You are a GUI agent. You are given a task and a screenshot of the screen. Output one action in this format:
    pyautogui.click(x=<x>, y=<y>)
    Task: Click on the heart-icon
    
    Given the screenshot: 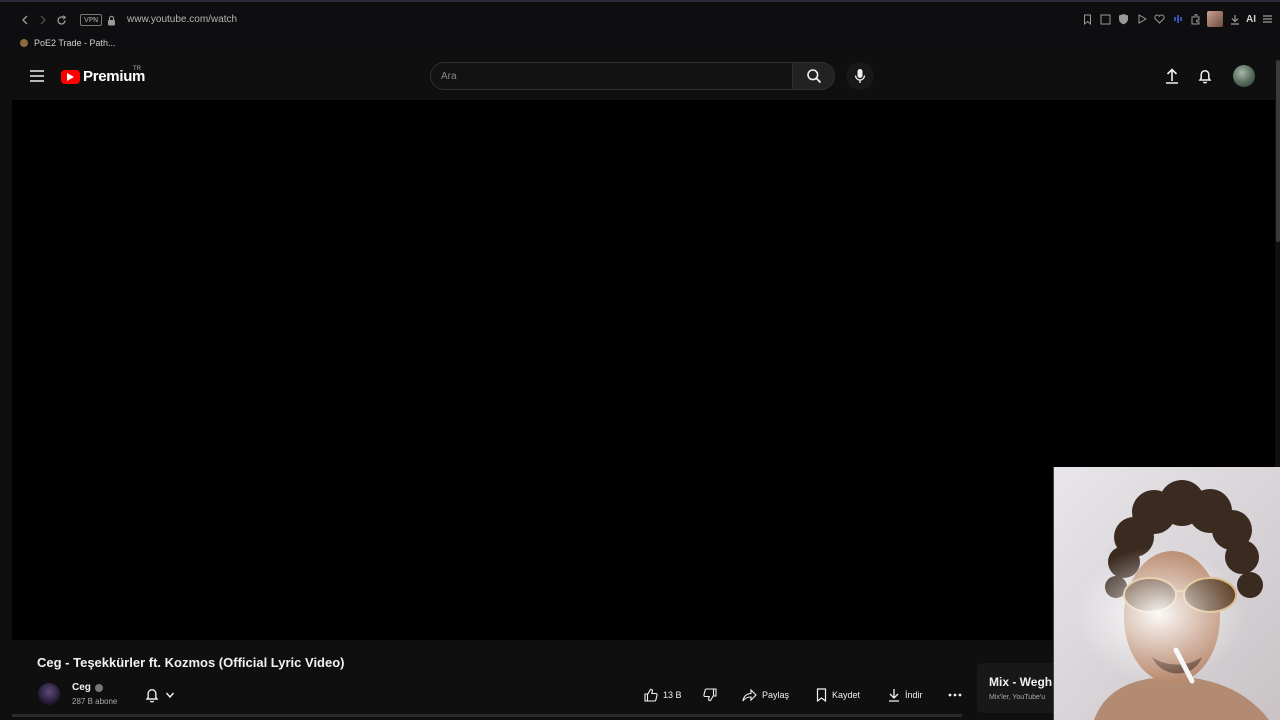 What is the action you would take?
    pyautogui.click(x=1159, y=19)
    